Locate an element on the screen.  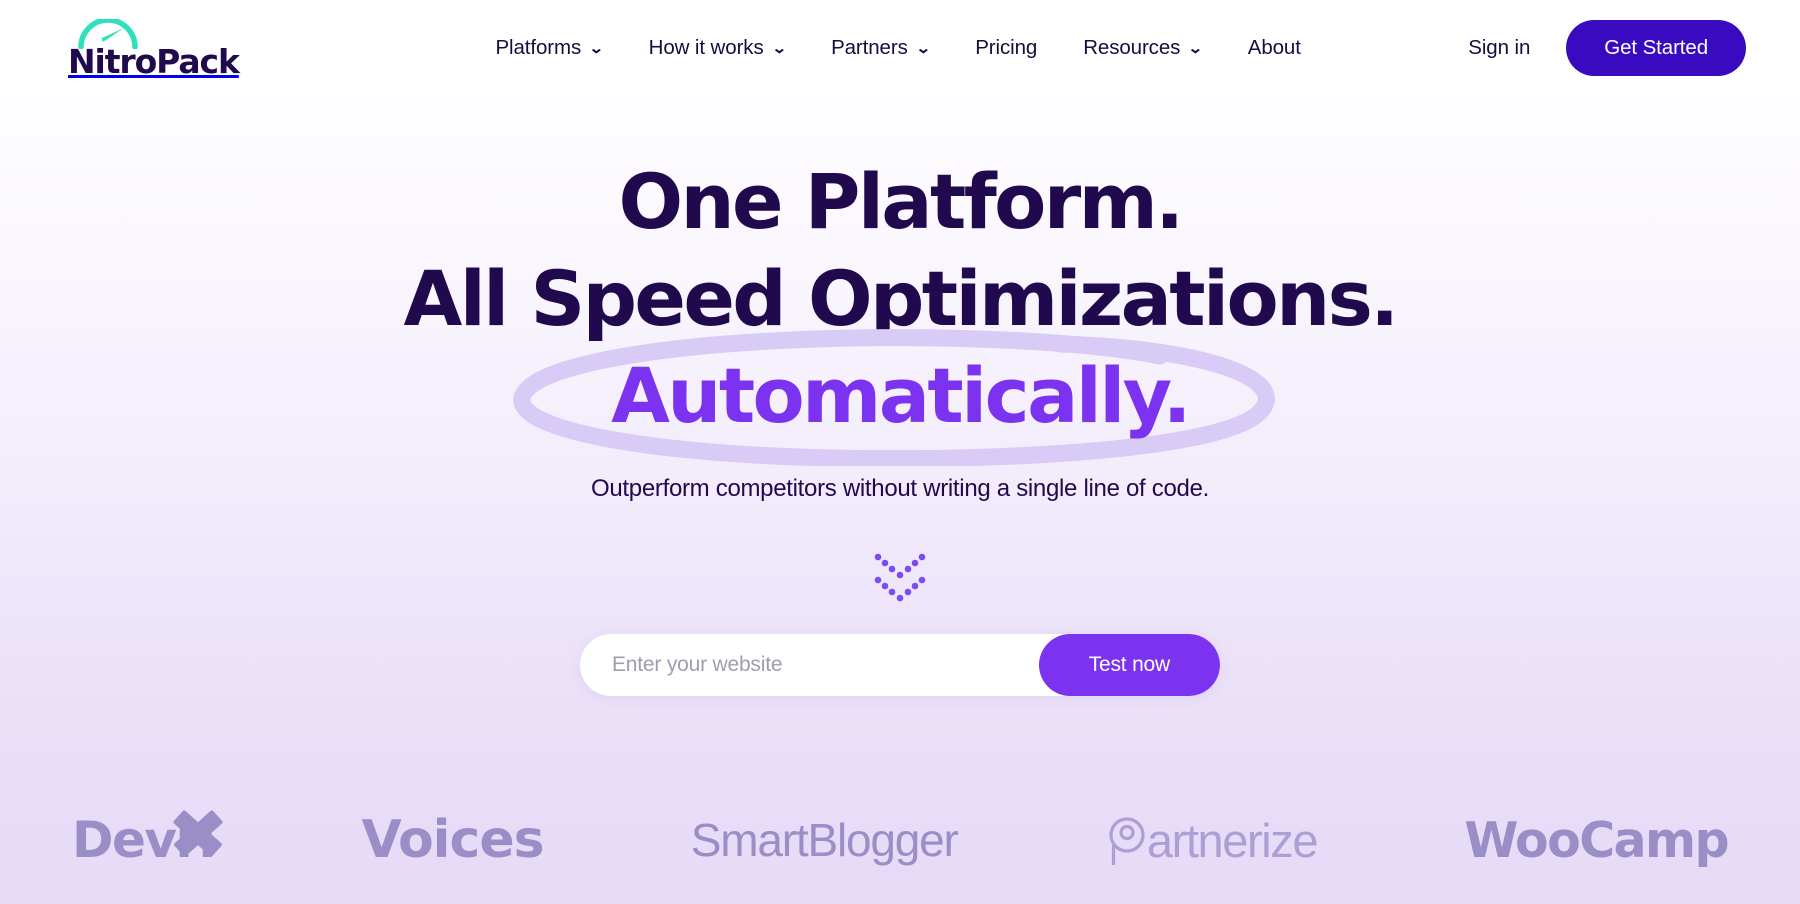
brand-wordmark: NitroPack is located at coordinates (154, 61).